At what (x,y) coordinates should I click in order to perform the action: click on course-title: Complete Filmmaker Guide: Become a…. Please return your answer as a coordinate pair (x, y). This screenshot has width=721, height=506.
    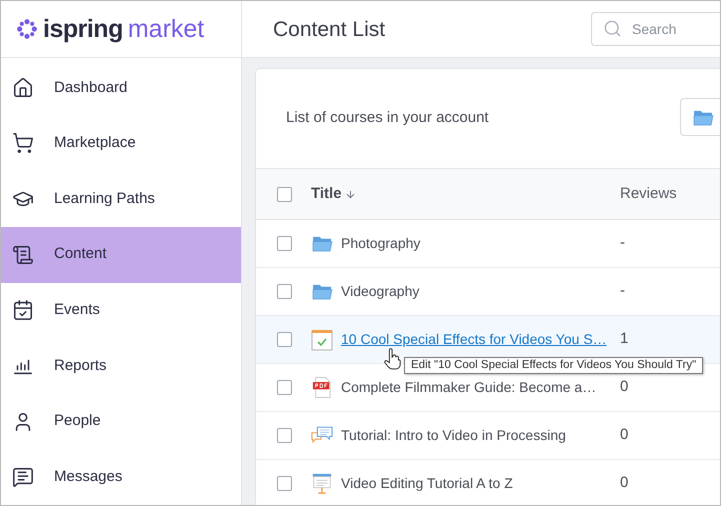
    Looking at the image, I should click on (468, 387).